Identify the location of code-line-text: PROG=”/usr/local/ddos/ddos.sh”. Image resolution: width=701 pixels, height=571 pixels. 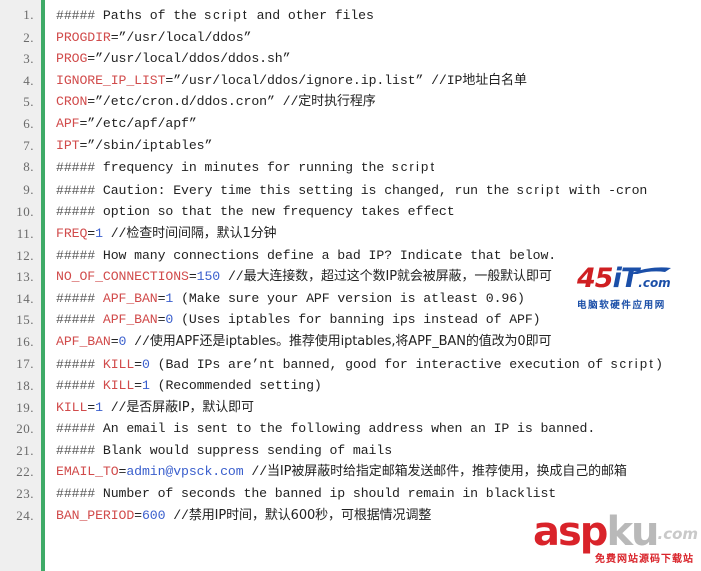
(371, 59).